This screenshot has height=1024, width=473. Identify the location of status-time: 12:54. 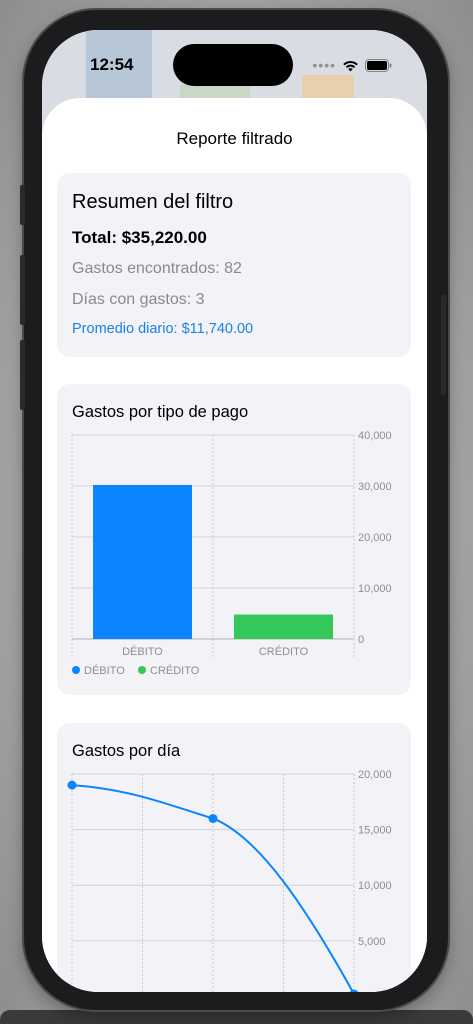
(112, 64).